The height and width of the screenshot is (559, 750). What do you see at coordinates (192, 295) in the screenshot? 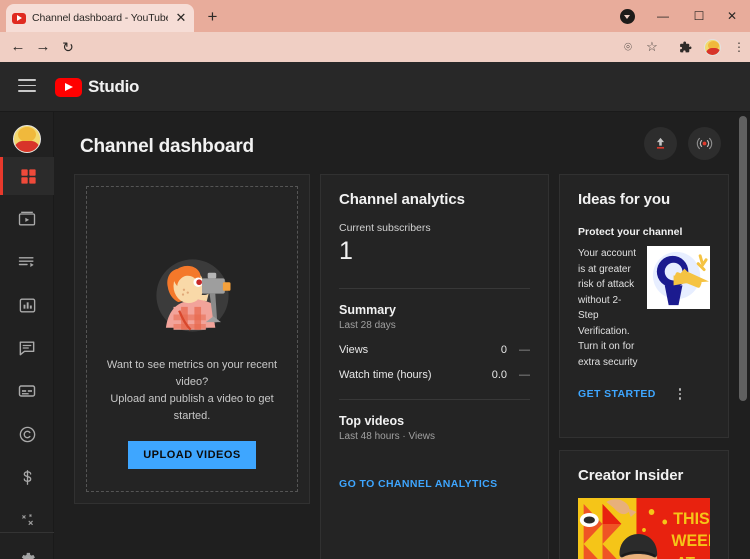
I see `videographer-illustration` at bounding box center [192, 295].